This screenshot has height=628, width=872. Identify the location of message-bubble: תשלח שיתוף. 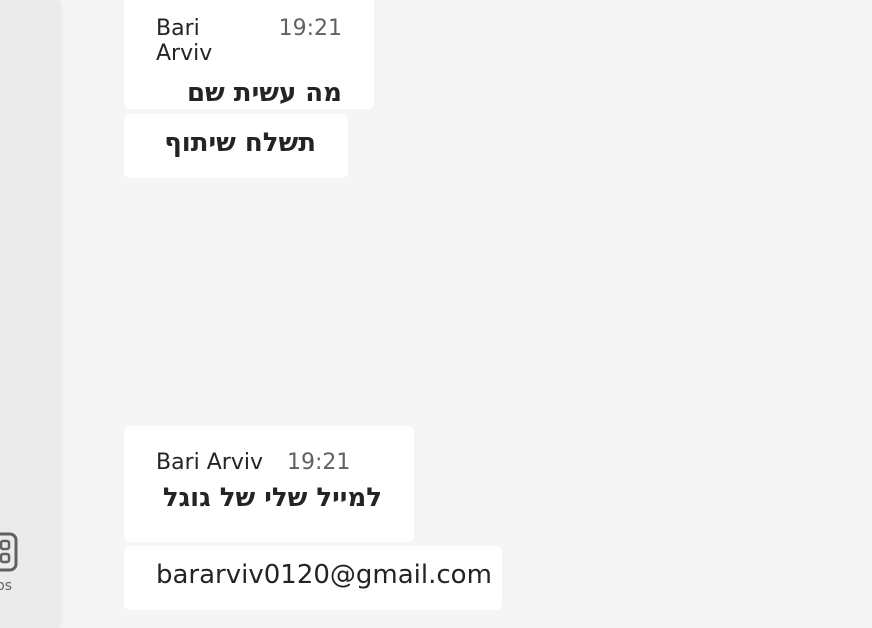
(236, 146).